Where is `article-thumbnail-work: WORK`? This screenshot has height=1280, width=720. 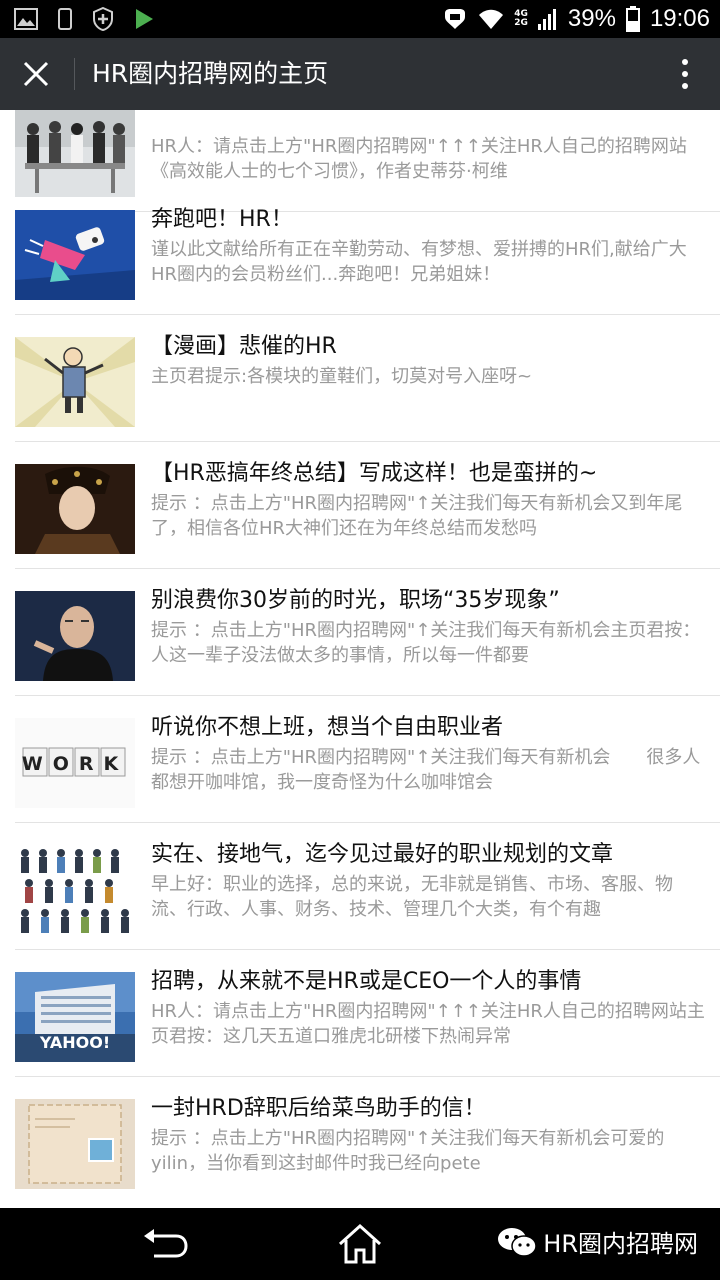 article-thumbnail-work: WORK is located at coordinates (75, 763).